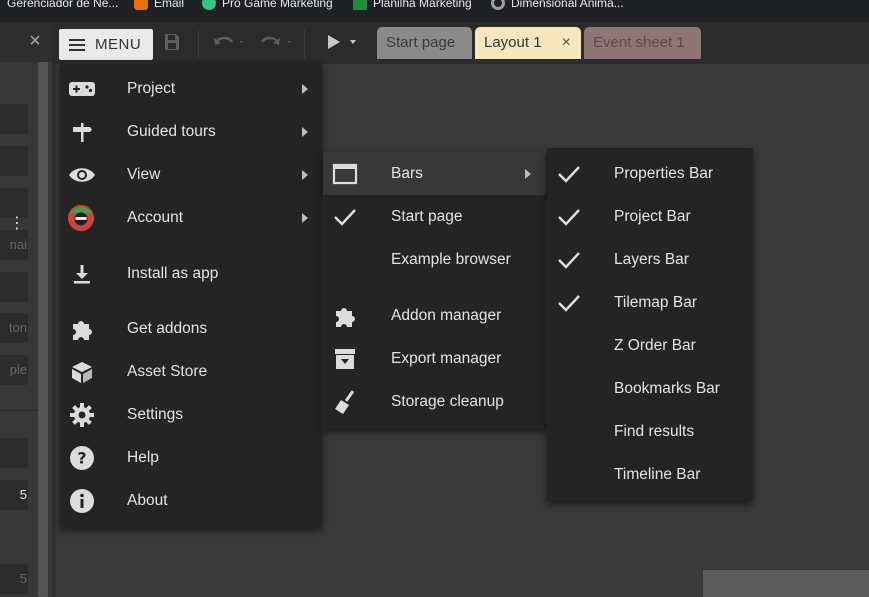 The image size is (869, 597). I want to click on menu-item-label: Account, so click(155, 217).